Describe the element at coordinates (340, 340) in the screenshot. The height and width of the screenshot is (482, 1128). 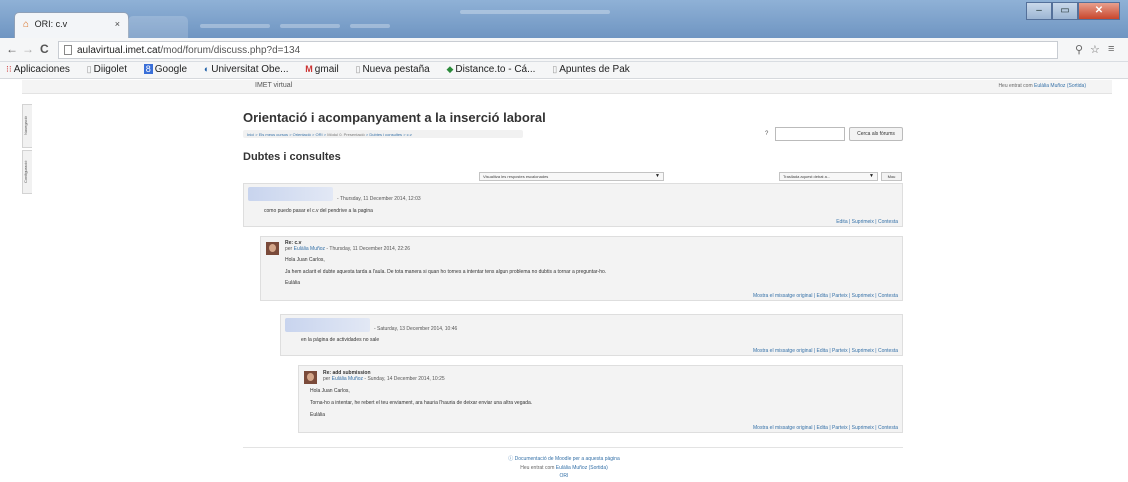
I see `post-body: en la página de actividades no sale` at that location.